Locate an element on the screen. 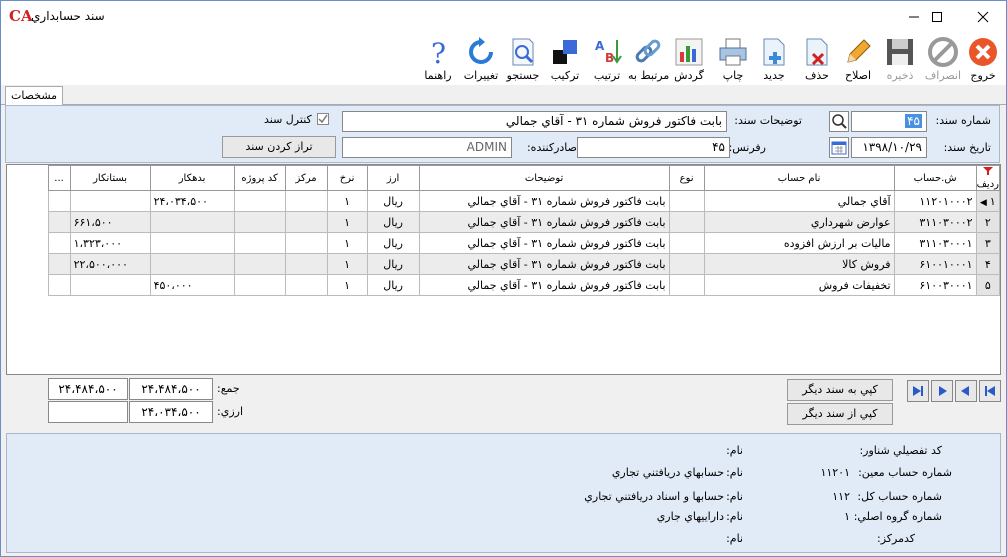 This screenshot has height=557, width=1007. nav-last-button is located at coordinates (918, 391).